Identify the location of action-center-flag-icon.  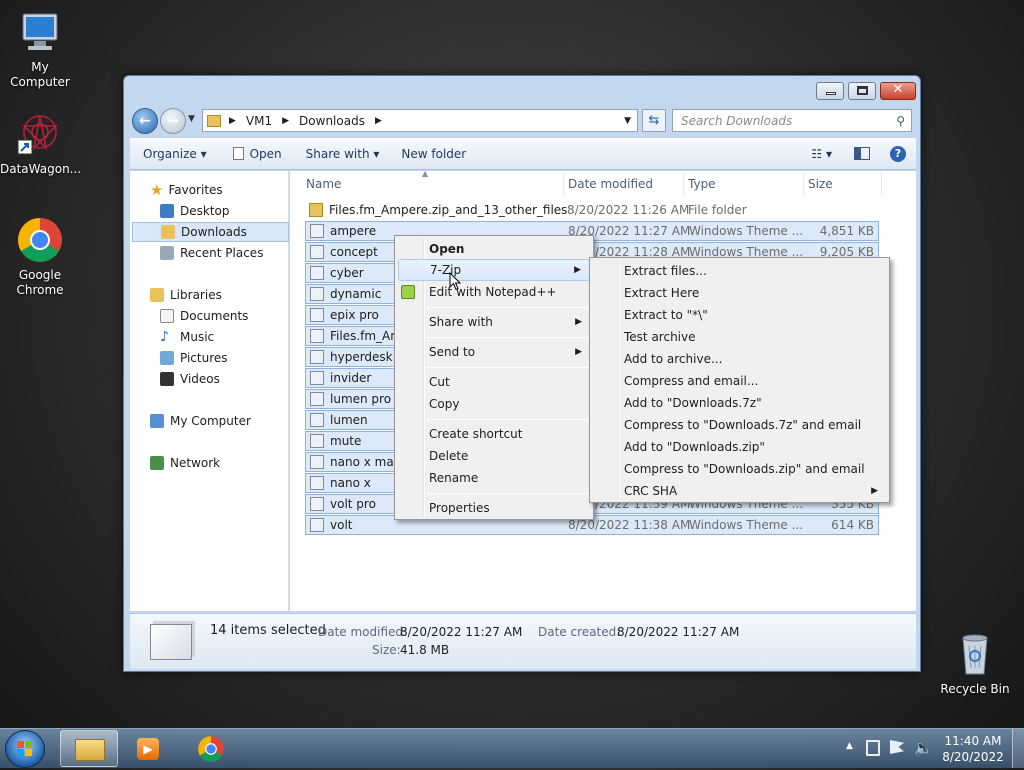
(897, 747).